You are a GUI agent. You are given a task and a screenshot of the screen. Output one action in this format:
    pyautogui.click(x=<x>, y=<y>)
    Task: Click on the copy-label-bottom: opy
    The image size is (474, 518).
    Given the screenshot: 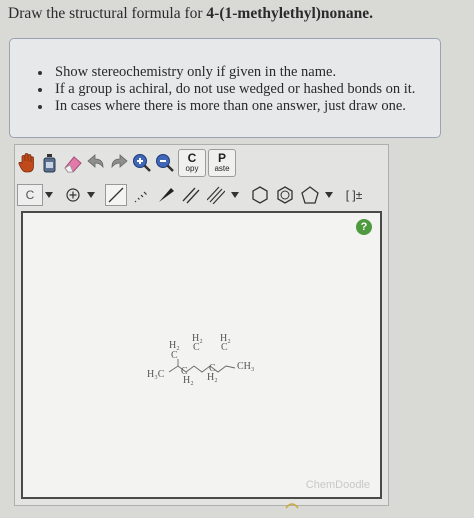 What is the action you would take?
    pyautogui.click(x=192, y=168)
    